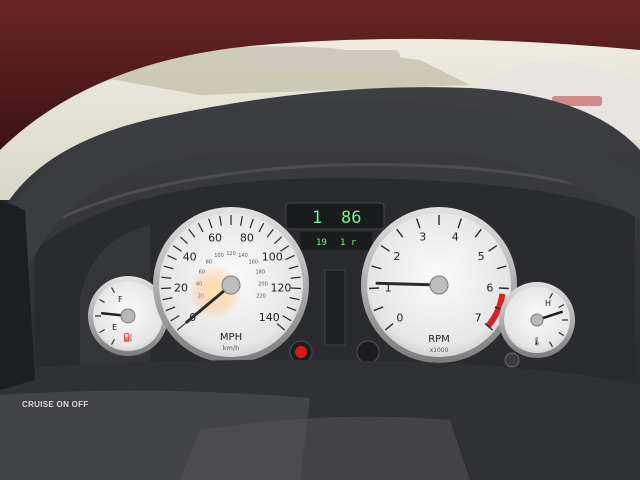 Image resolution: width=640 pixels, height=480 pixels. What do you see at coordinates (335, 216) in the screenshot?
I see `lcd-top` at bounding box center [335, 216].